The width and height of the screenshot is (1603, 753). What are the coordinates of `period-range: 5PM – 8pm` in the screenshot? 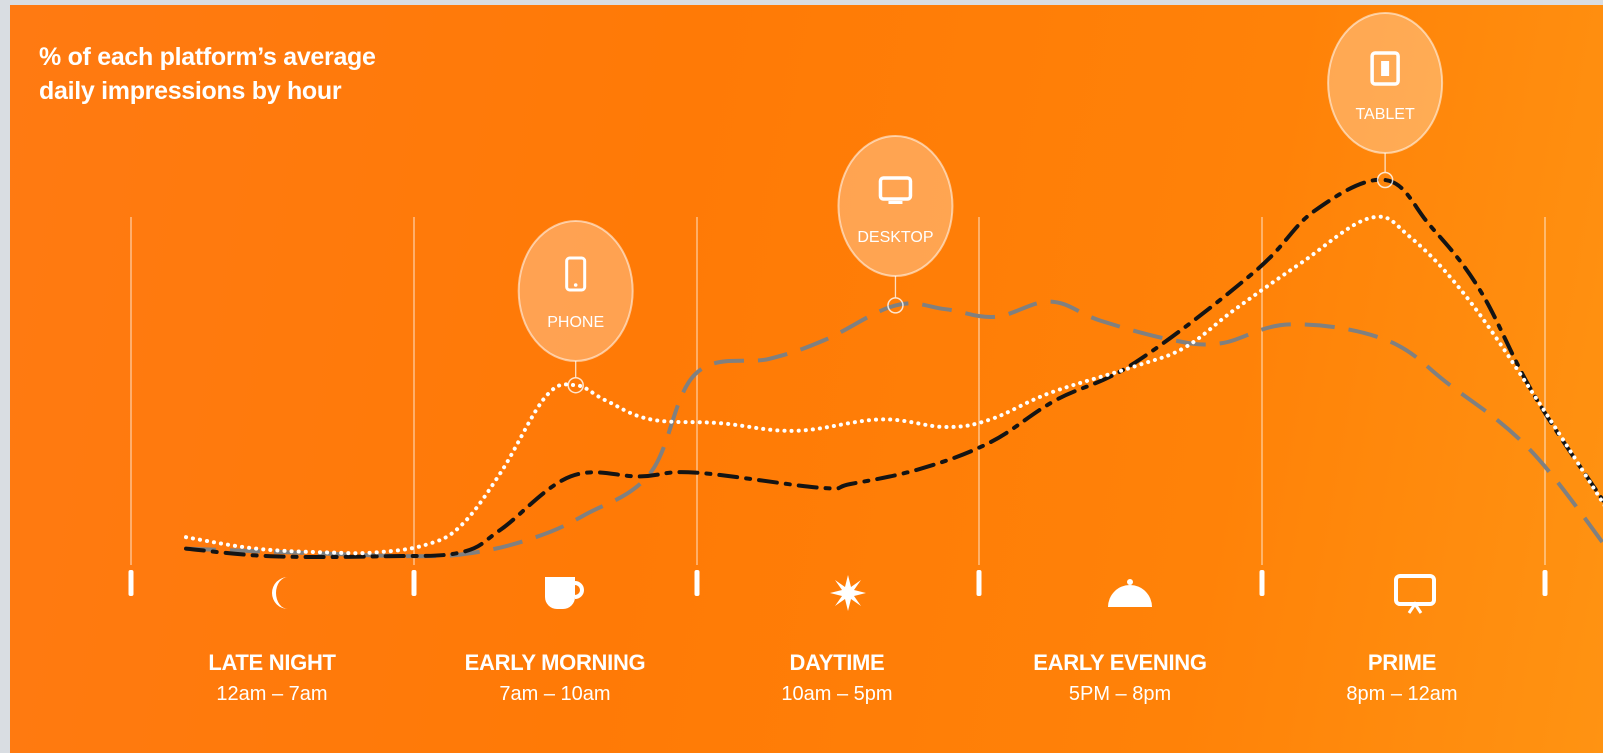 It's located at (1120, 694).